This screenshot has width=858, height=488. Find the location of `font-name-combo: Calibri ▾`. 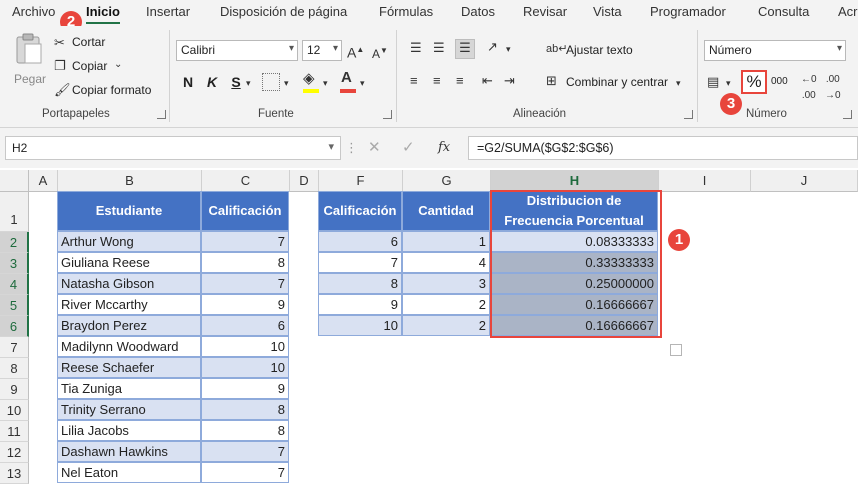

font-name-combo: Calibri ▾ is located at coordinates (237, 50).